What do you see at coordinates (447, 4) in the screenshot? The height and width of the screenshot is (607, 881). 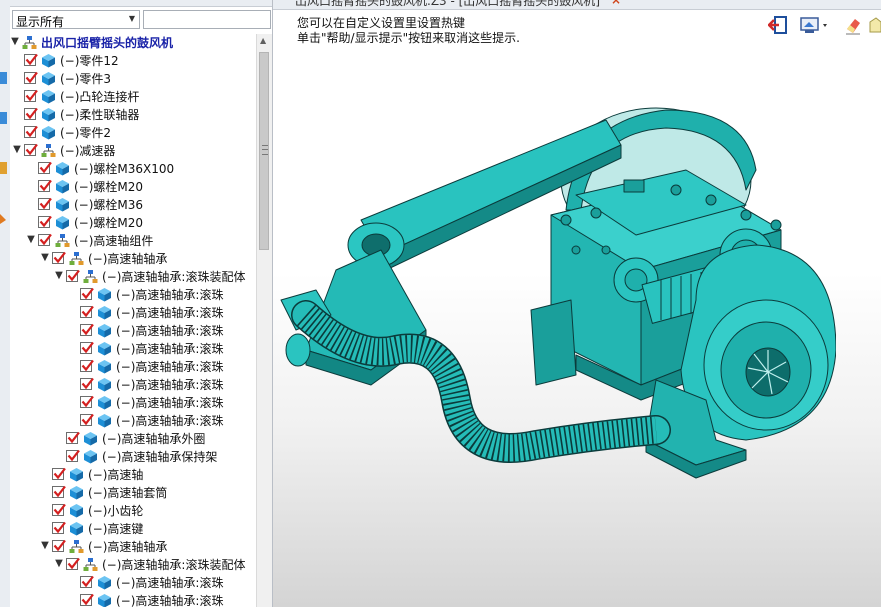 I see `document-tab: 出风口摇臂摇头的鼓风机.Z3 - [出风口摇臂摇头的鼓风机]` at bounding box center [447, 4].